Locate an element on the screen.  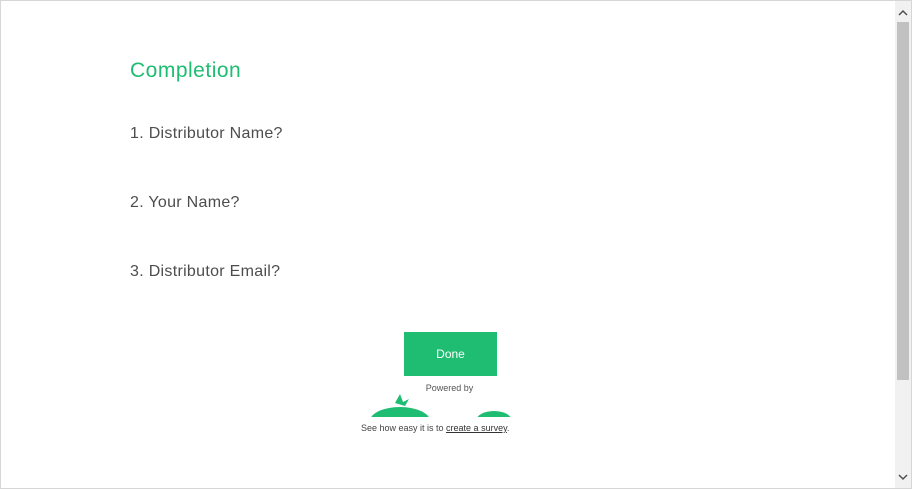
footer-text: See how easy it is to create a survey. is located at coordinates (435, 428).